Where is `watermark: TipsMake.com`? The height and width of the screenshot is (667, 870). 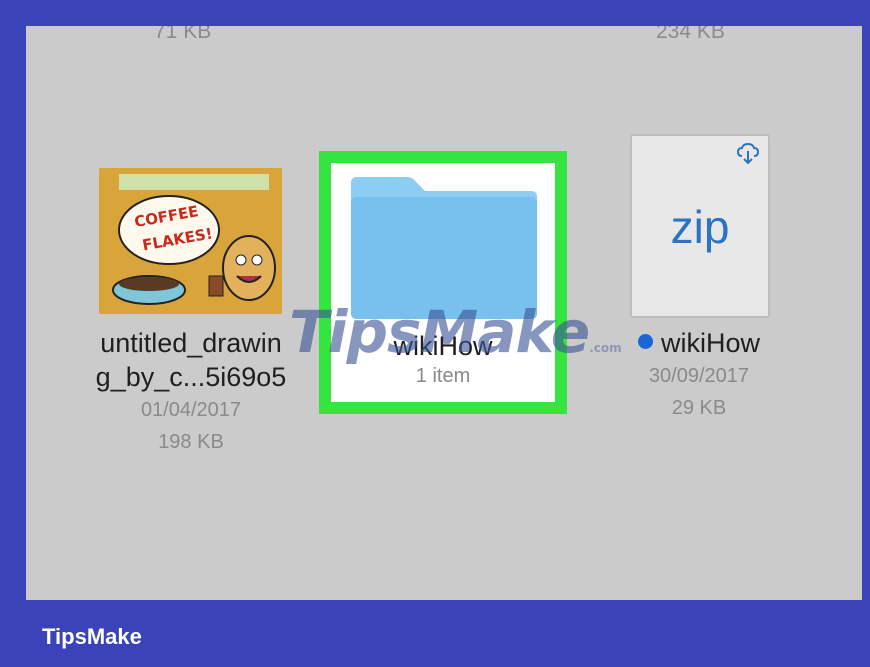
watermark: TipsMake.com is located at coordinates (455, 332).